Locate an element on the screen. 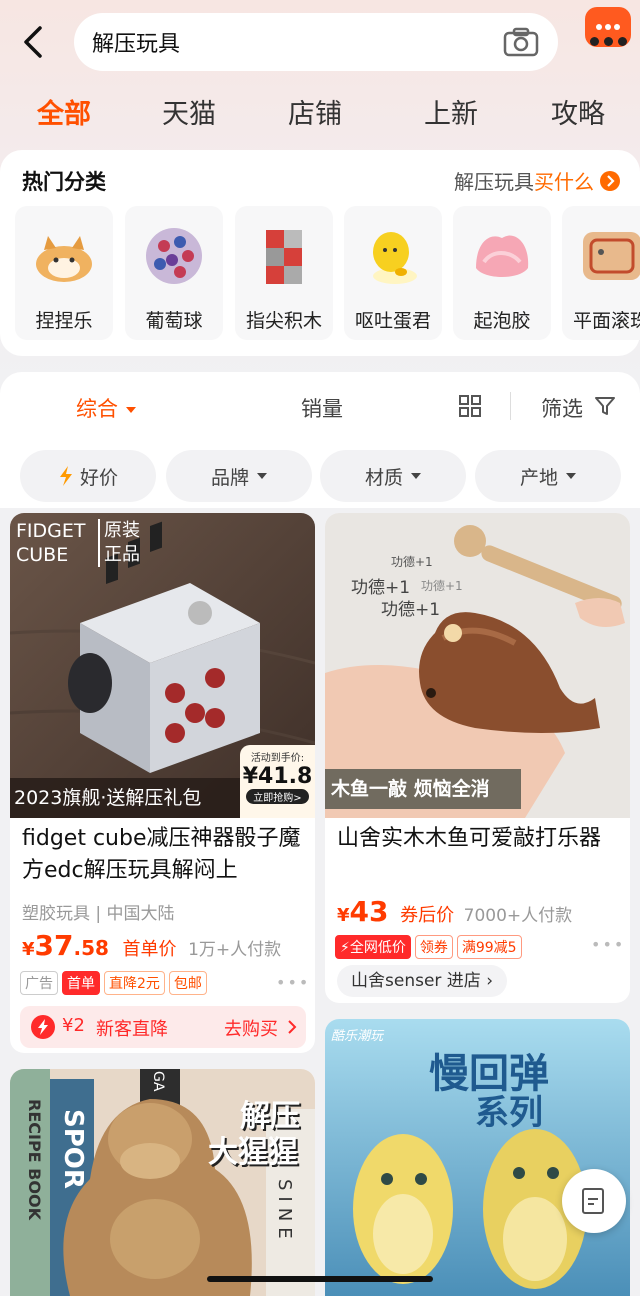 The width and height of the screenshot is (640, 1296). promo-banner: 2023旗舰·送解压礼包 is located at coordinates (125, 798).